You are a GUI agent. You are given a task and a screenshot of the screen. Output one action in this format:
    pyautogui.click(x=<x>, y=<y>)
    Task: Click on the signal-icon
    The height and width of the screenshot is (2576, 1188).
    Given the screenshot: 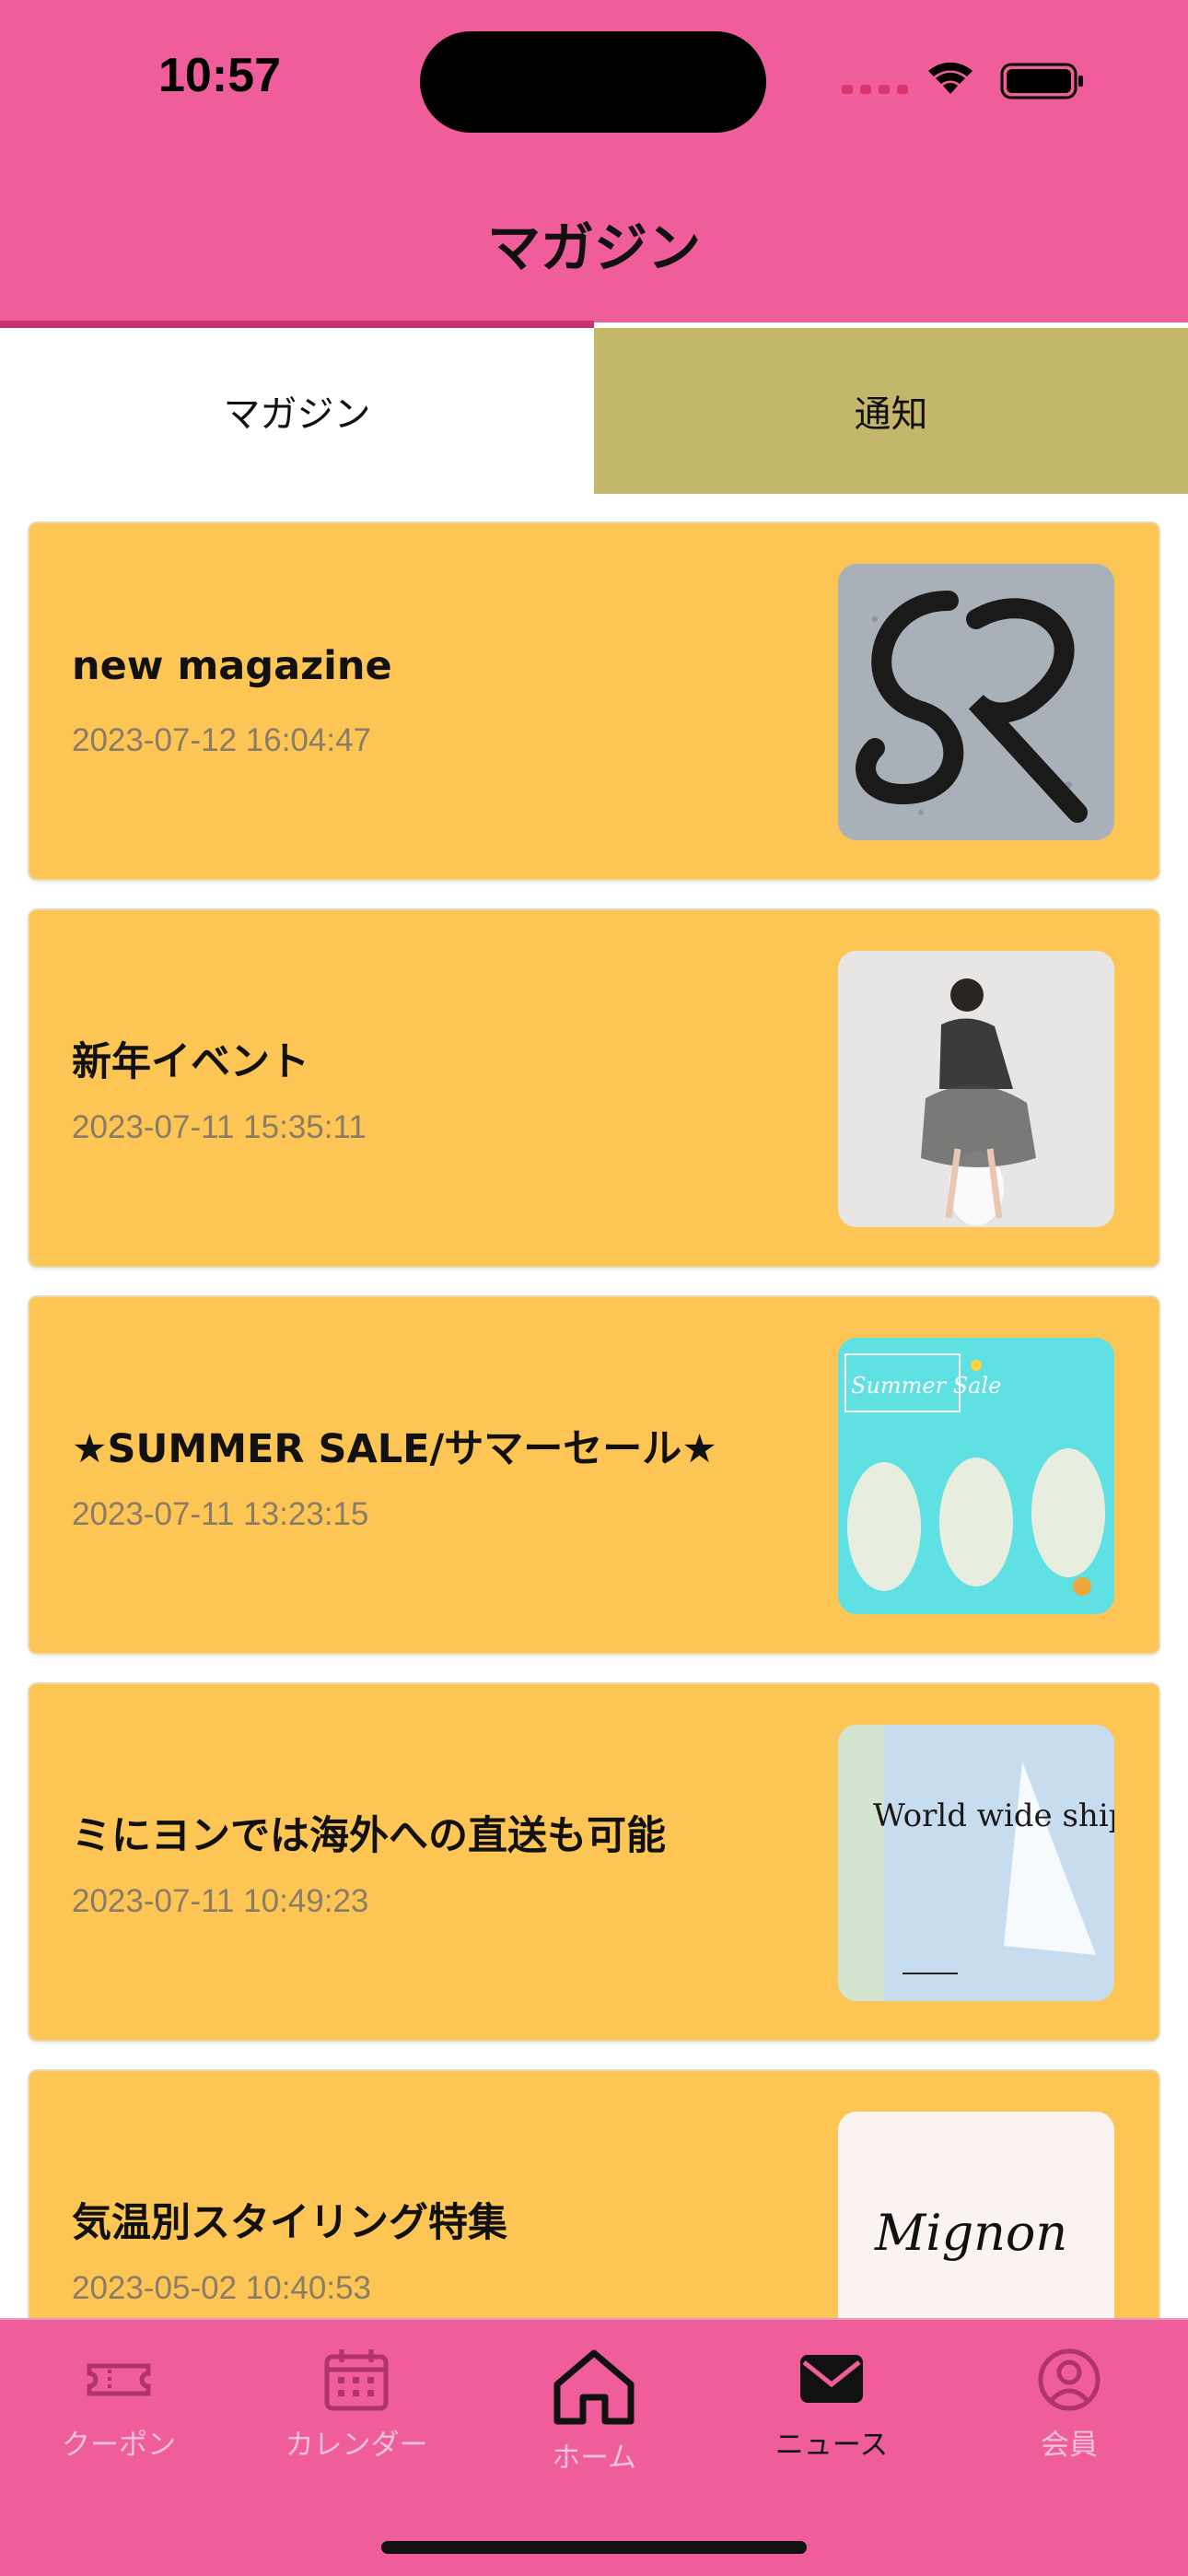 What is the action you would take?
    pyautogui.click(x=875, y=89)
    